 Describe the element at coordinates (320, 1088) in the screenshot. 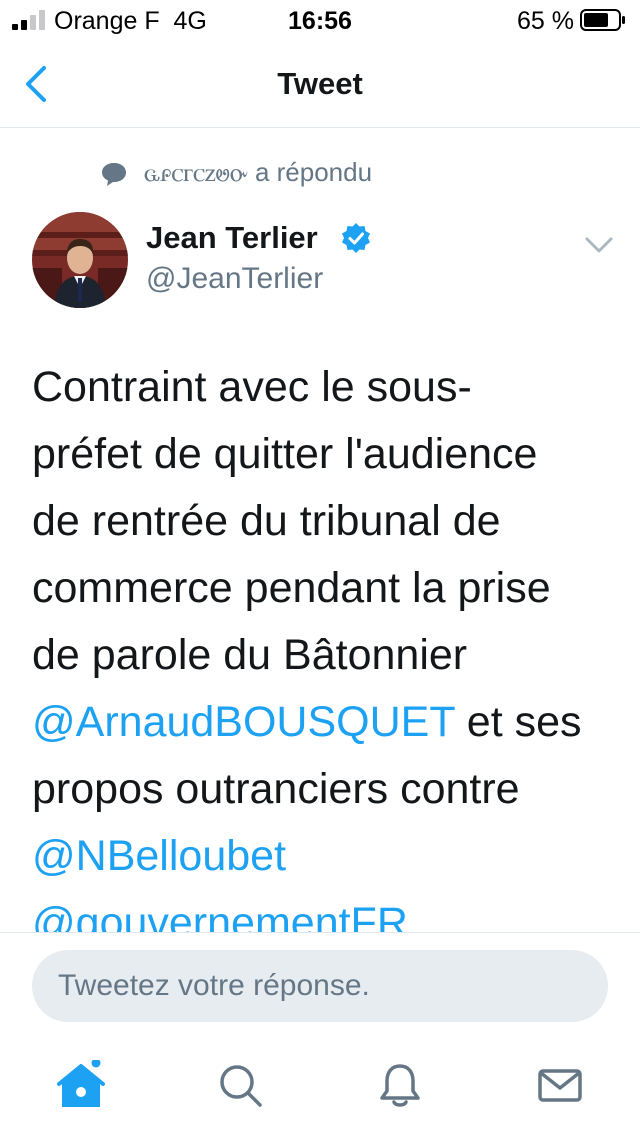

I see `tab-bar` at that location.